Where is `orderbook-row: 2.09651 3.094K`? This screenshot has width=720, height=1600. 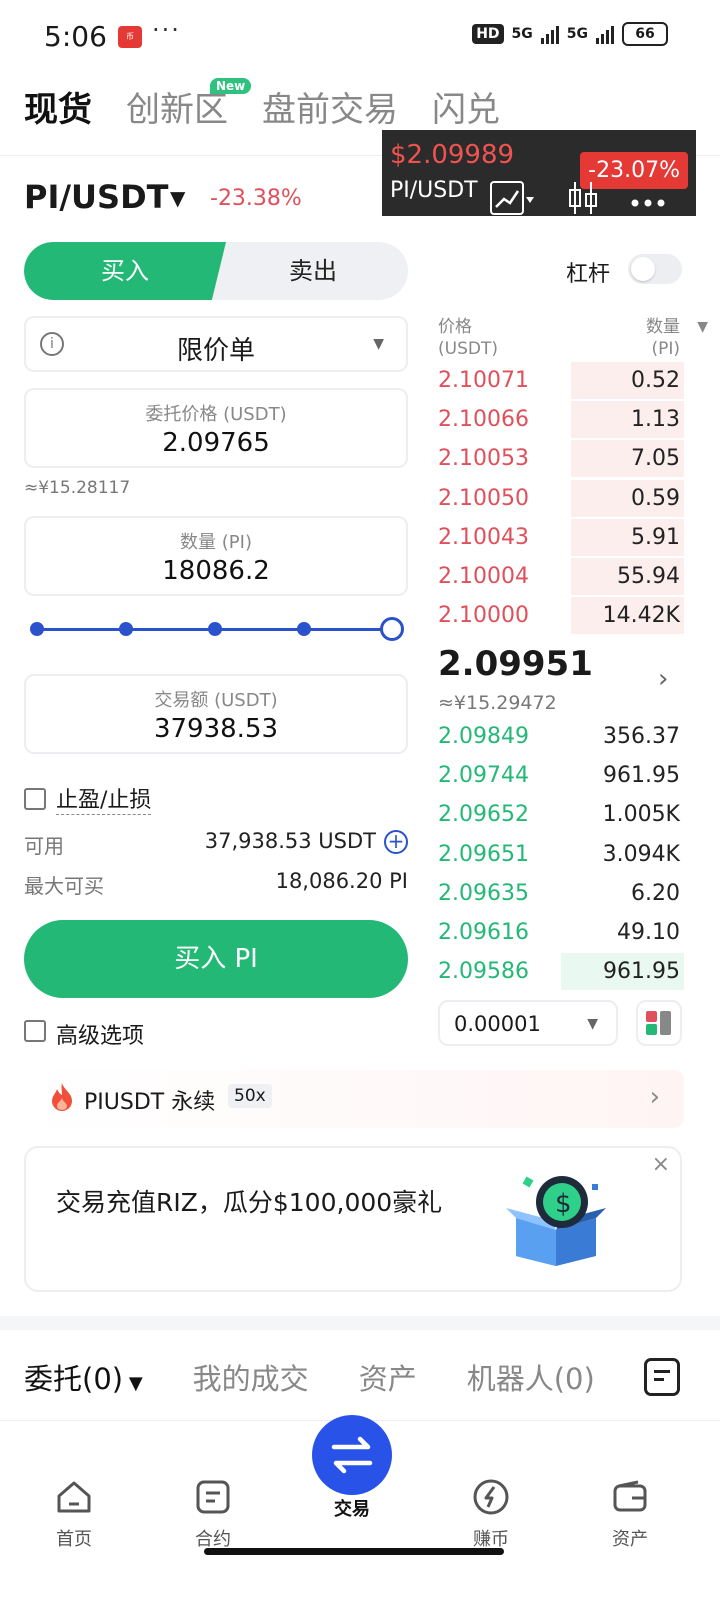 orderbook-row: 2.09651 3.094K is located at coordinates (561, 855).